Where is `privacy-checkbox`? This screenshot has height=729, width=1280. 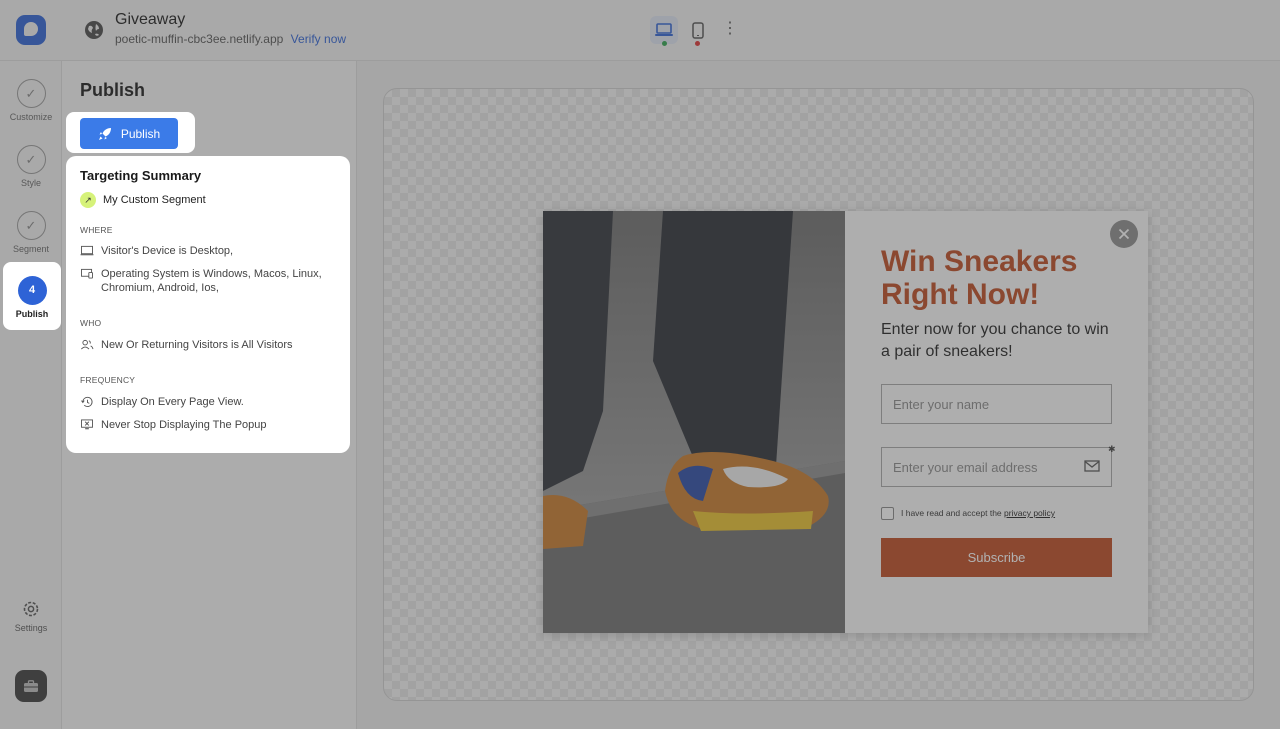
privacy-checkbox is located at coordinates (887, 513).